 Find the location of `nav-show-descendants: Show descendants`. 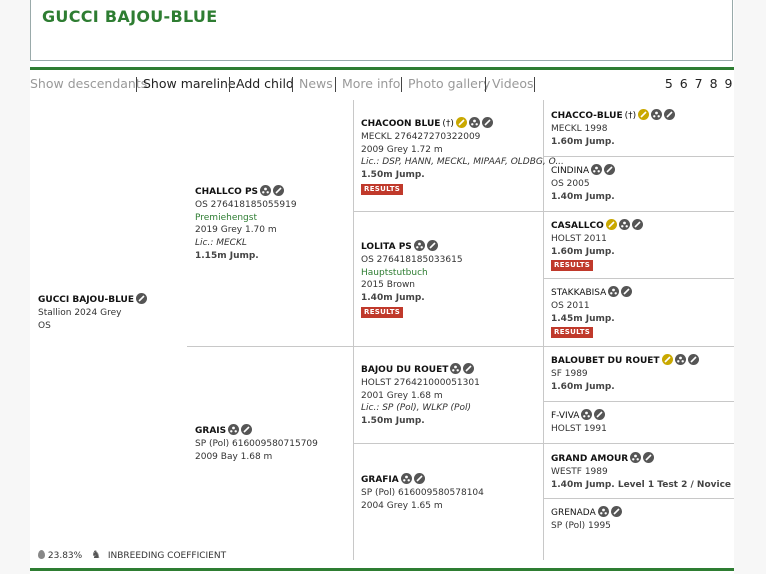

nav-show-descendants: Show descendants is located at coordinates (88, 83).